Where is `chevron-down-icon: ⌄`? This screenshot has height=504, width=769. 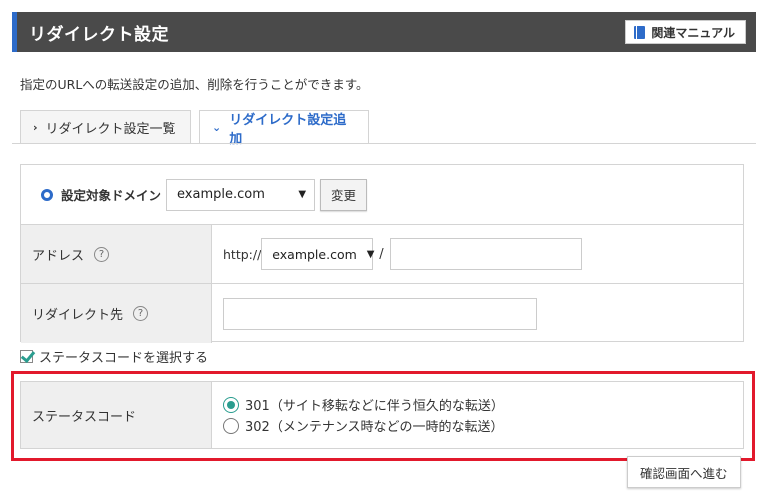 chevron-down-icon: ⌄ is located at coordinates (217, 127).